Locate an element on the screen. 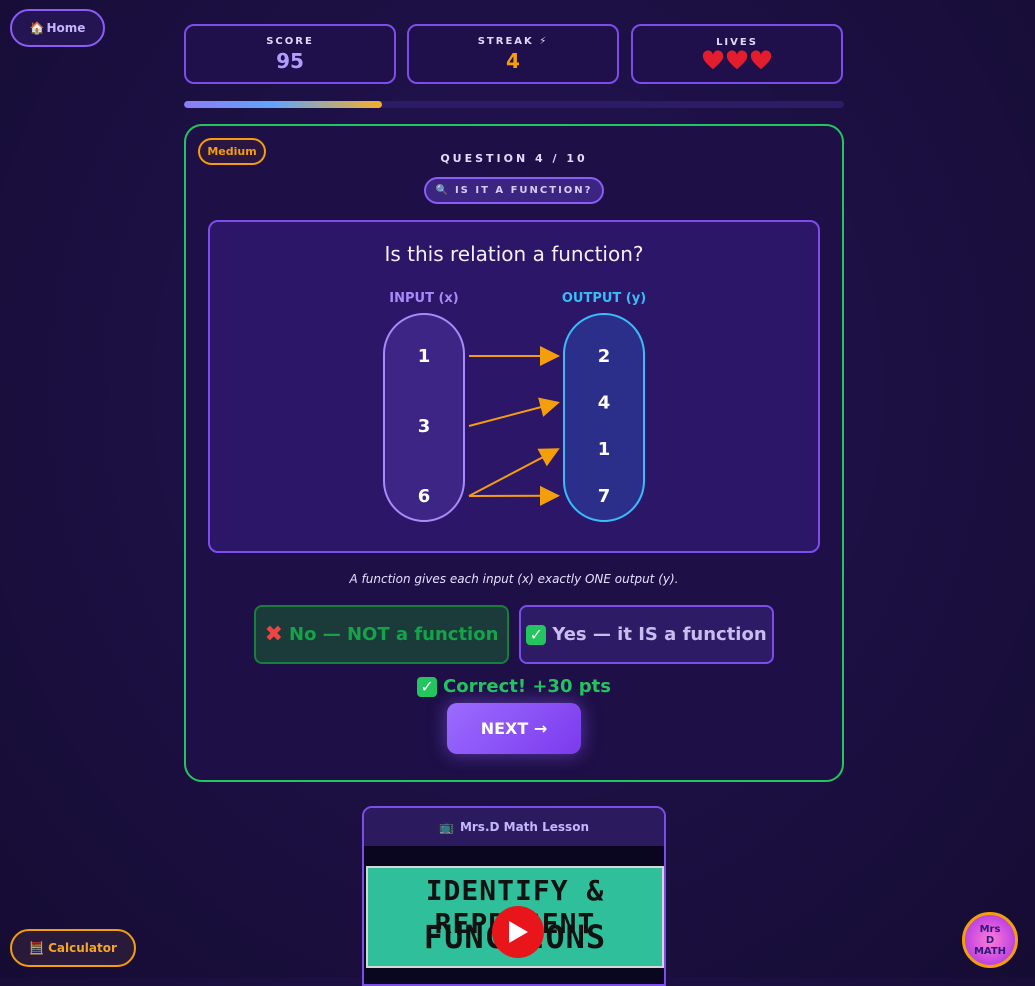 The image size is (1035, 986). progress-bar is located at coordinates (514, 104).